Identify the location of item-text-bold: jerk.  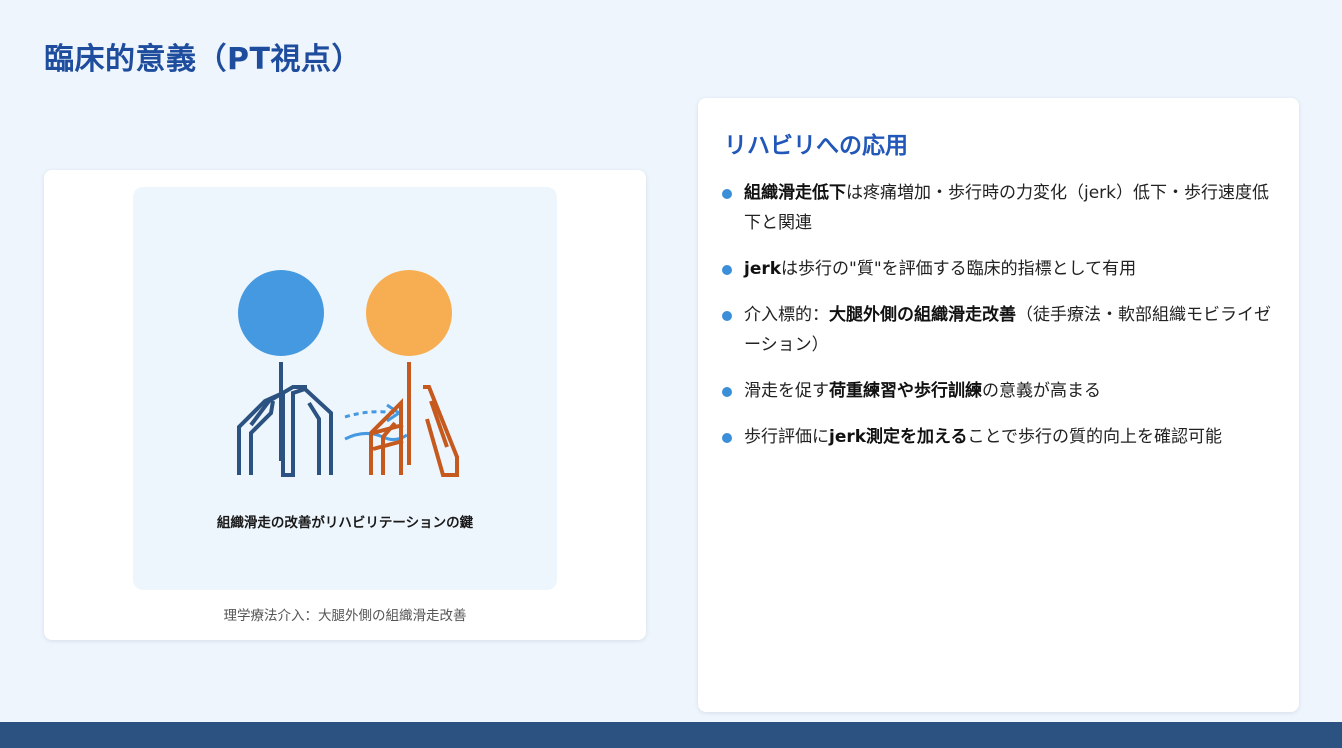
(763, 269).